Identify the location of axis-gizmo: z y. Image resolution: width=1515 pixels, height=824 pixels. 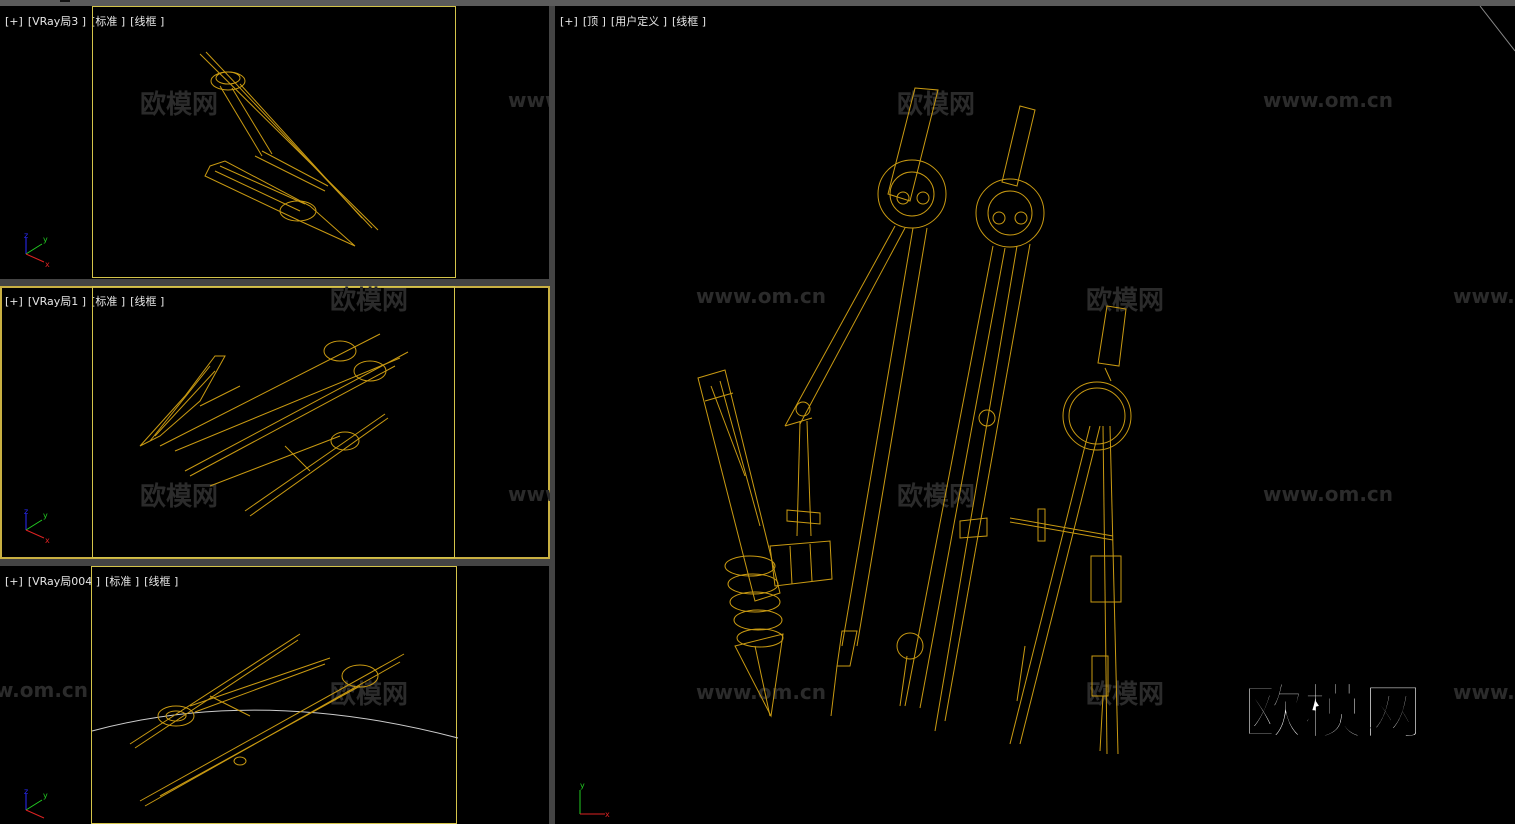
(36, 803).